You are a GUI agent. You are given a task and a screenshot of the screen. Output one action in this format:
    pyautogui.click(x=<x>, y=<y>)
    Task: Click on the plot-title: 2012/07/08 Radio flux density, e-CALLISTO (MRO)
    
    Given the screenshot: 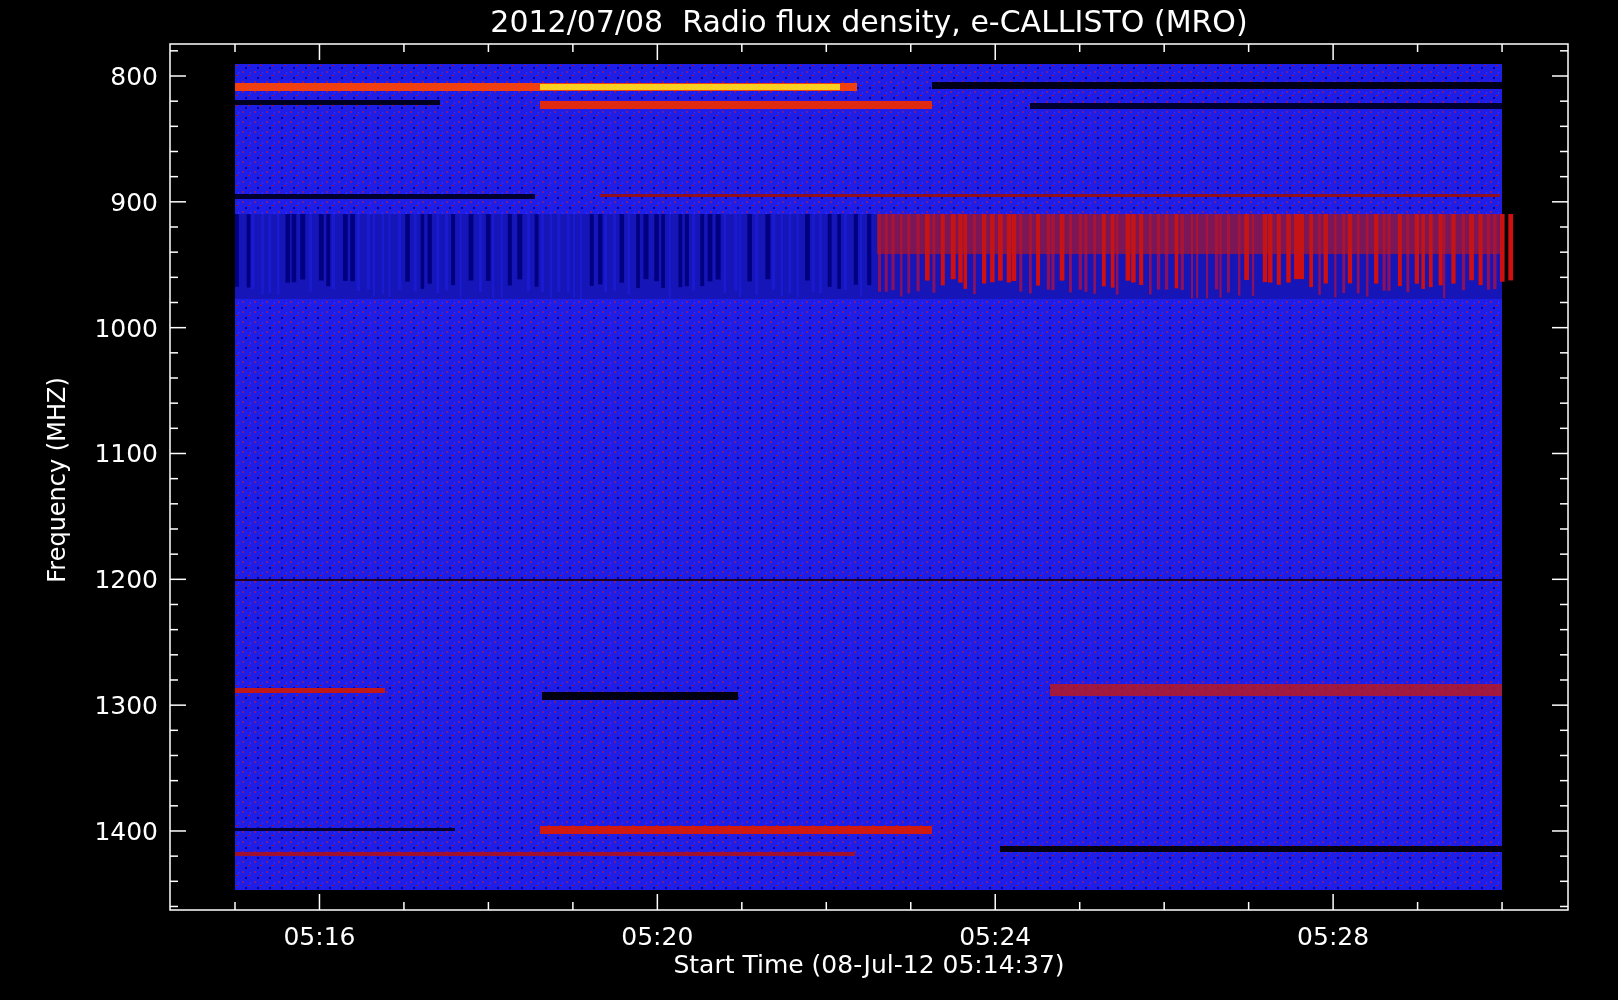 What is the action you would take?
    pyautogui.click(x=869, y=21)
    